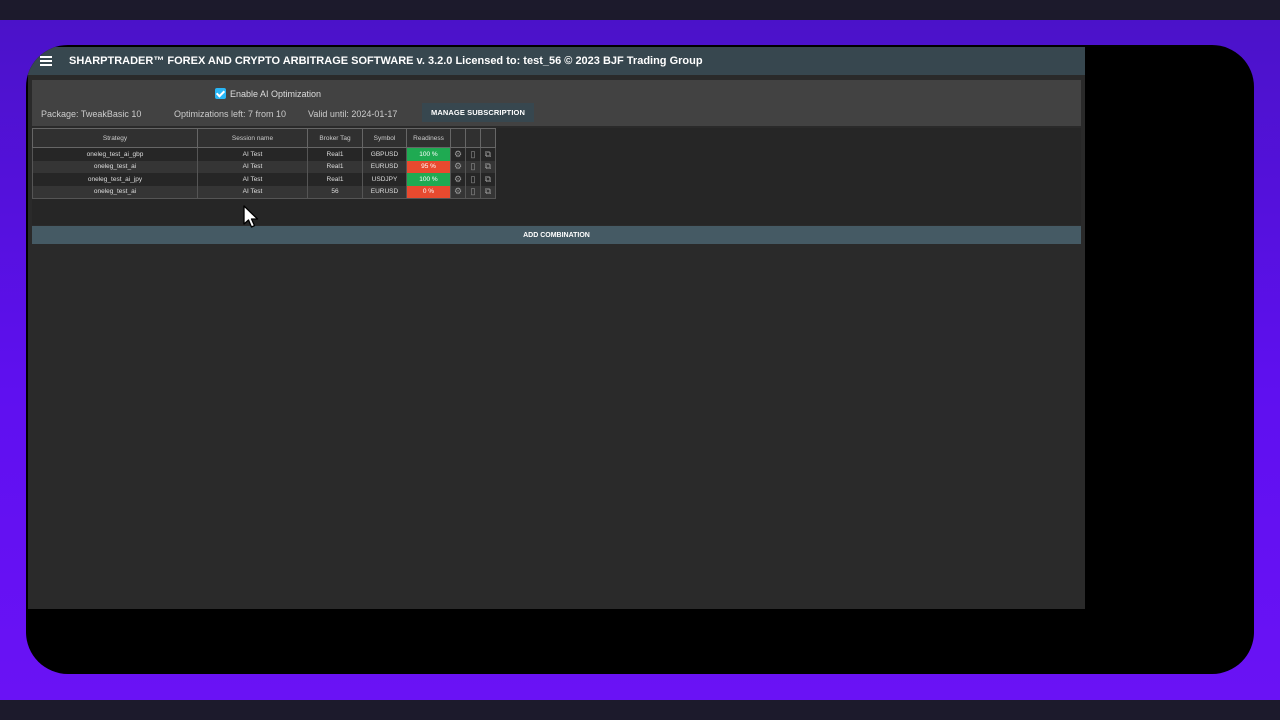 Image resolution: width=1280 pixels, height=720 pixels. What do you see at coordinates (384, 138) in the screenshot?
I see `header-symbol: Symbol` at bounding box center [384, 138].